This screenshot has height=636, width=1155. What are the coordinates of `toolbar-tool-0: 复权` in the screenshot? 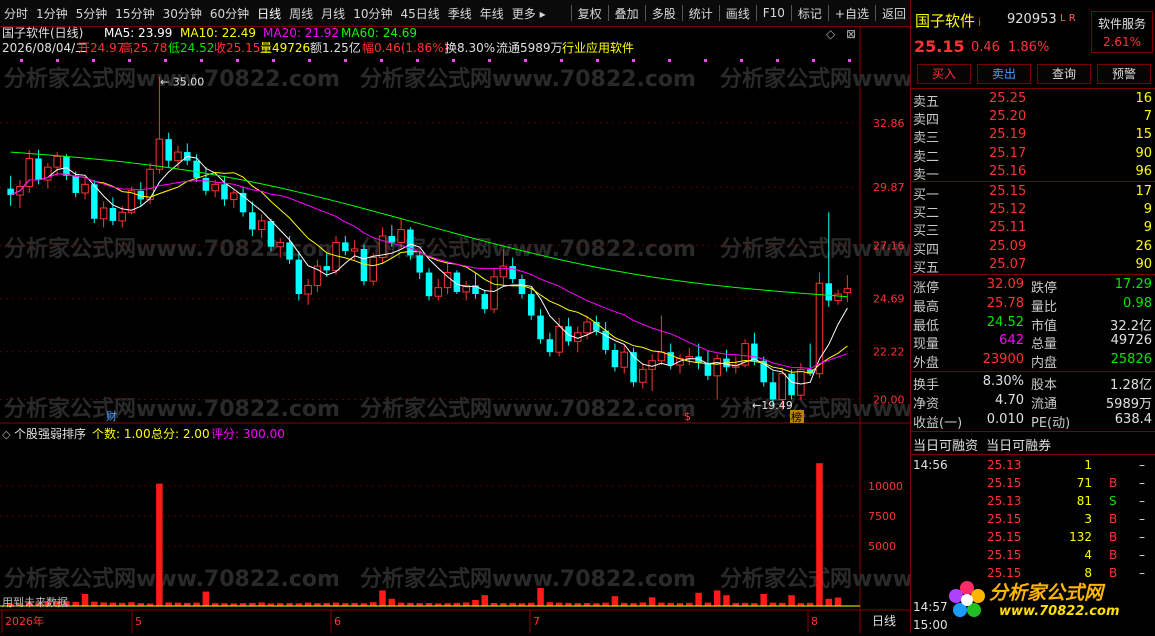 It's located at (590, 13).